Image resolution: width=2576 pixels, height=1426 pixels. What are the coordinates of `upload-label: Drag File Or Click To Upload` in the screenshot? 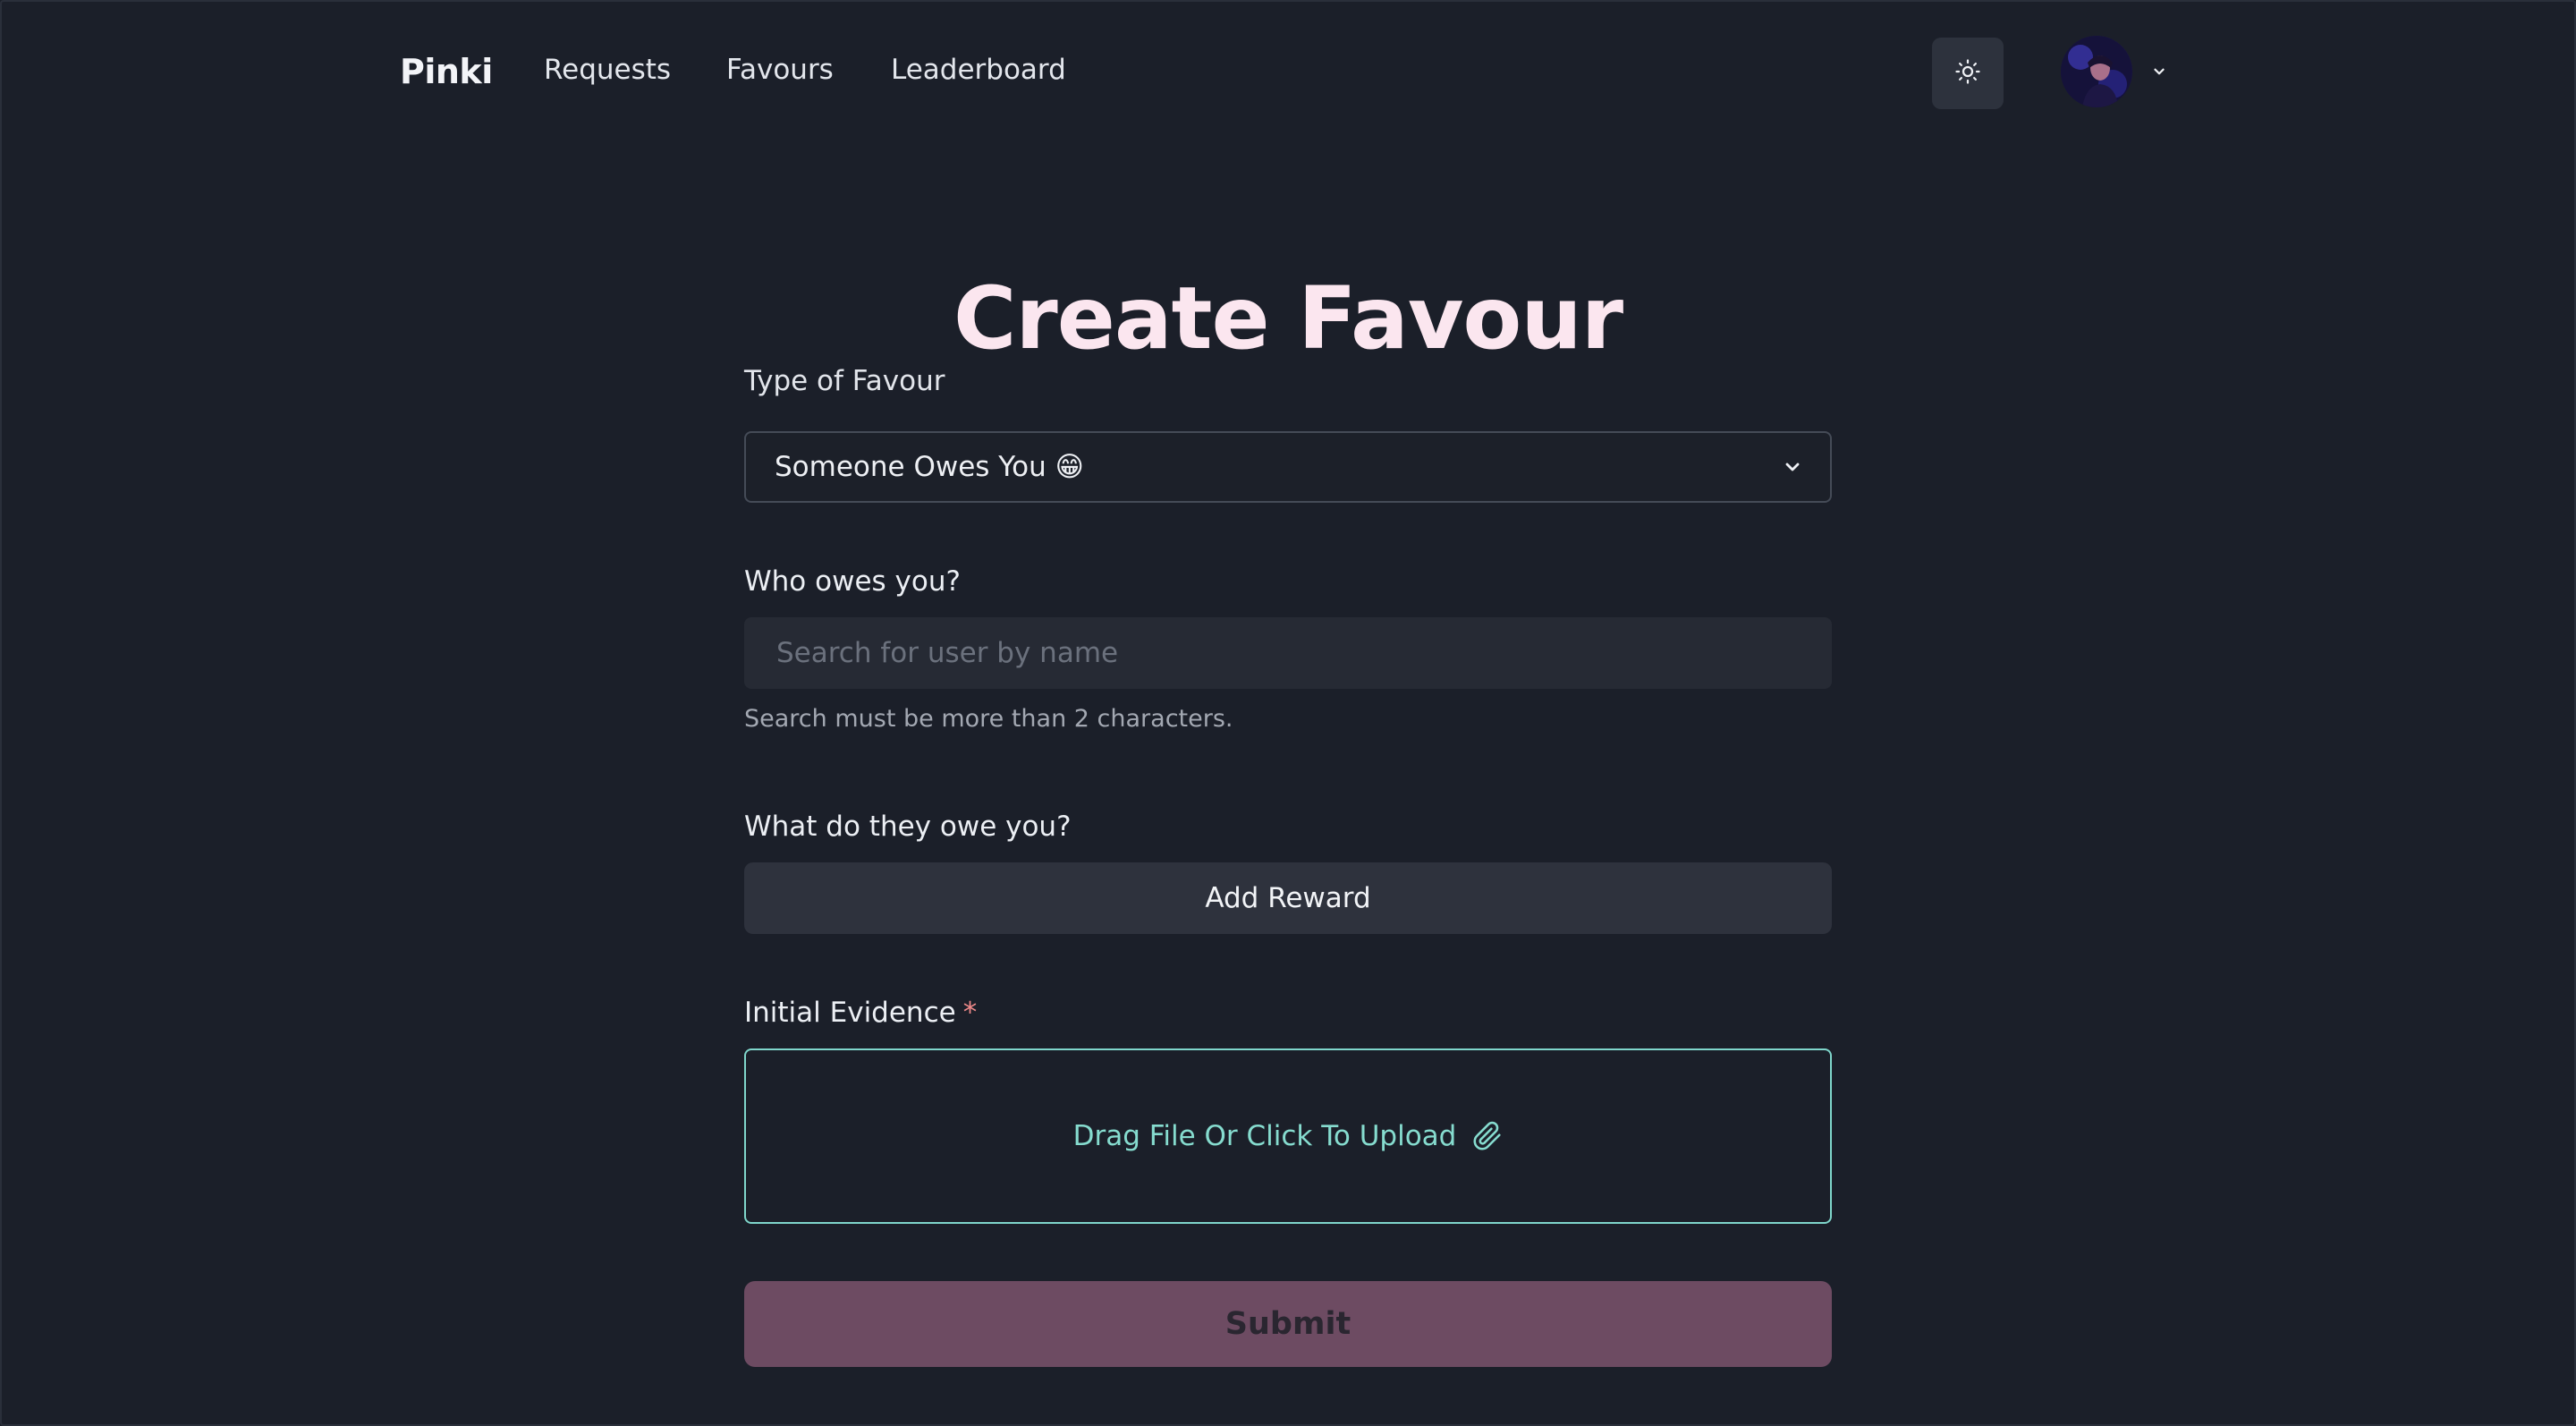 It's located at (1264, 1136).